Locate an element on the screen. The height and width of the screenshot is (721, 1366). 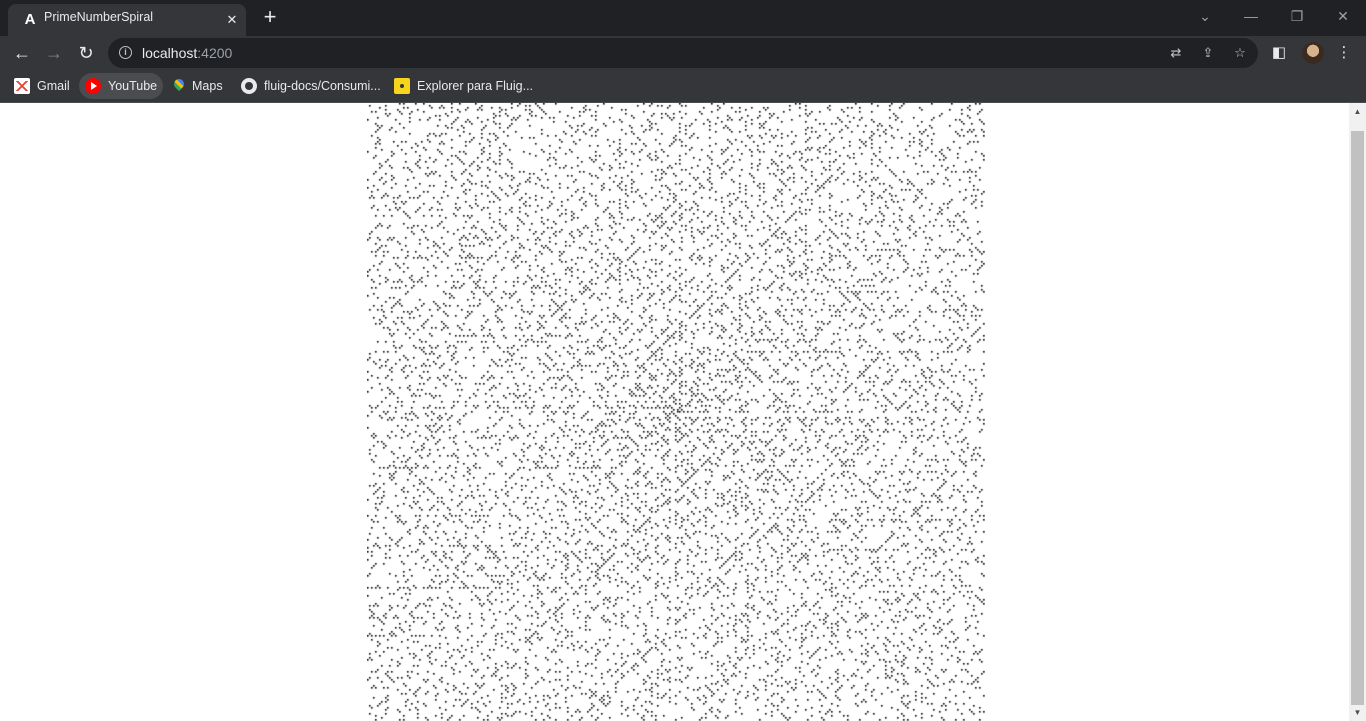
url-text: localhost:4200 is located at coordinates (187, 53).